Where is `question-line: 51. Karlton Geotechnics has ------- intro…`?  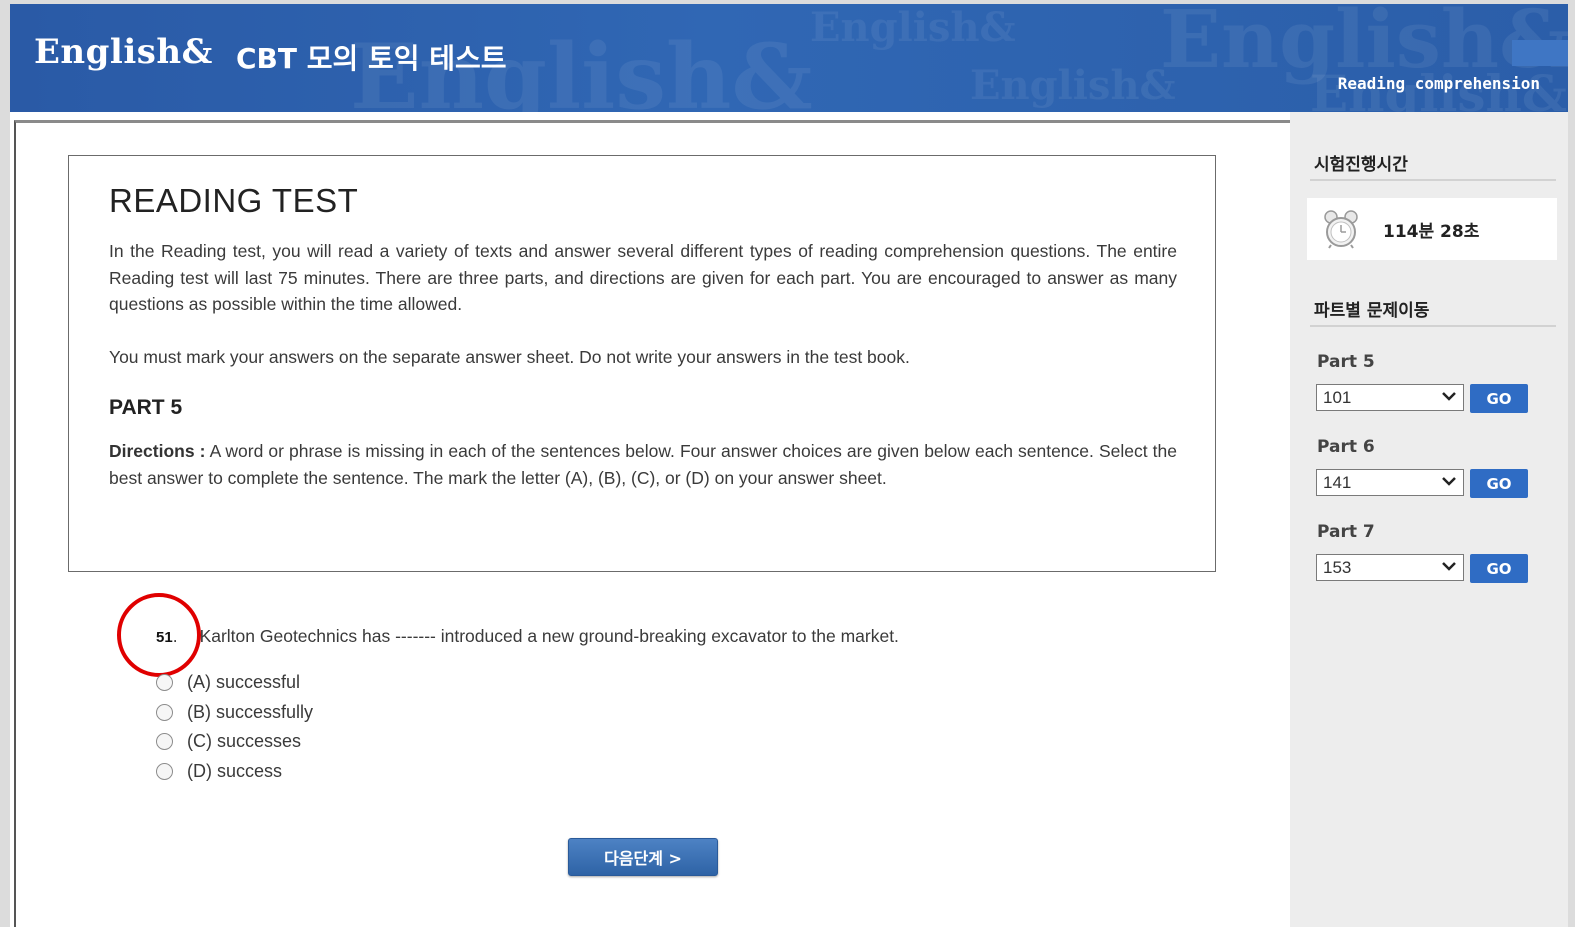 question-line: 51. Karlton Geotechnics has ------- intro… is located at coordinates (527, 636).